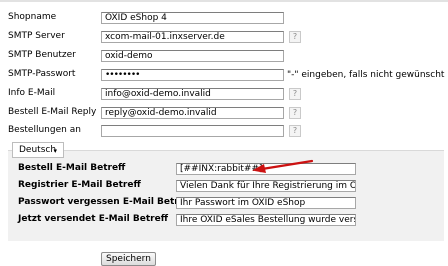 This screenshot has width=448, height=266. I want to click on orders-to-input, so click(192, 131).